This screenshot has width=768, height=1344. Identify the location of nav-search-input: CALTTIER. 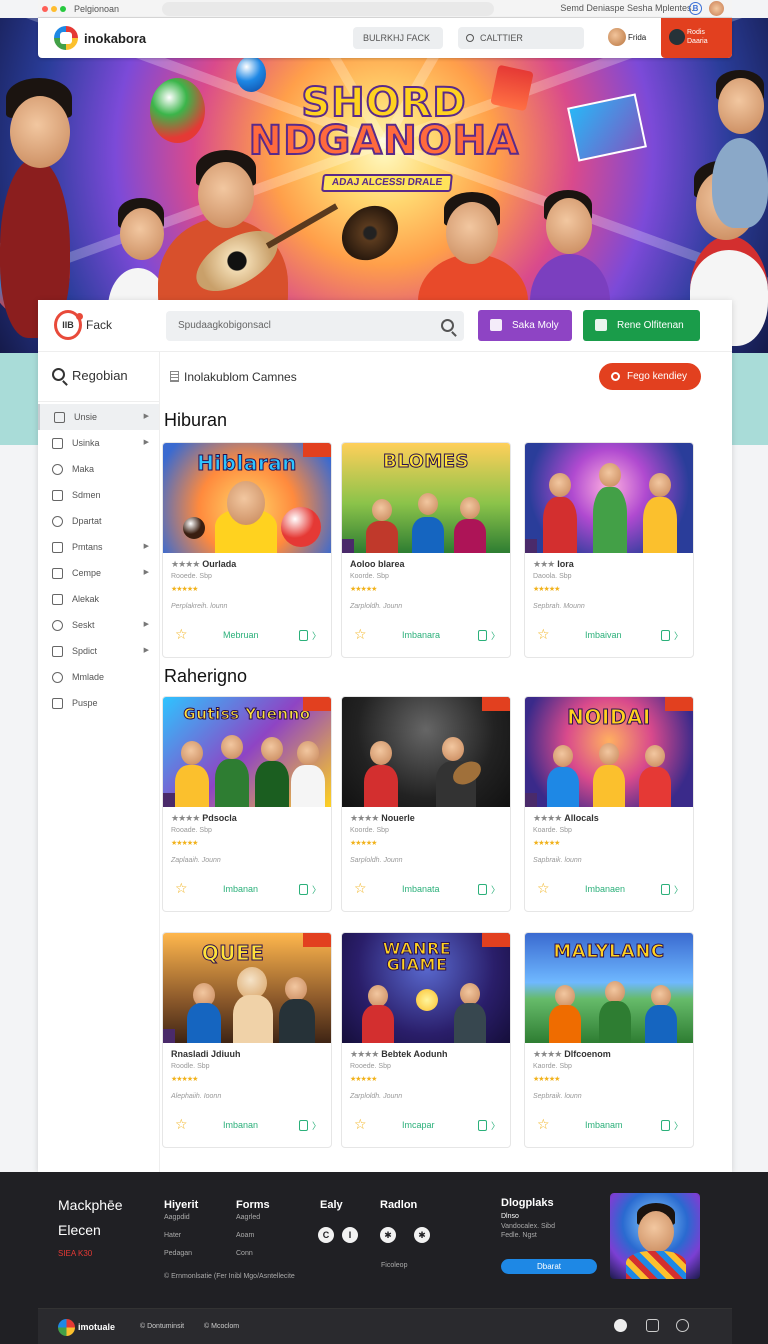
(521, 38).